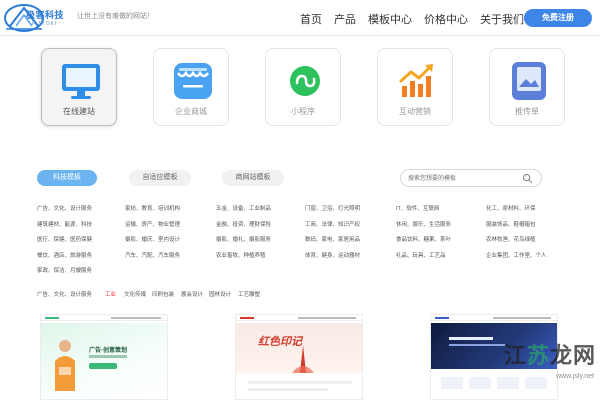  What do you see at coordinates (152, 224) in the screenshot?
I see `industry-link: 运输、房产、物业管理` at bounding box center [152, 224].